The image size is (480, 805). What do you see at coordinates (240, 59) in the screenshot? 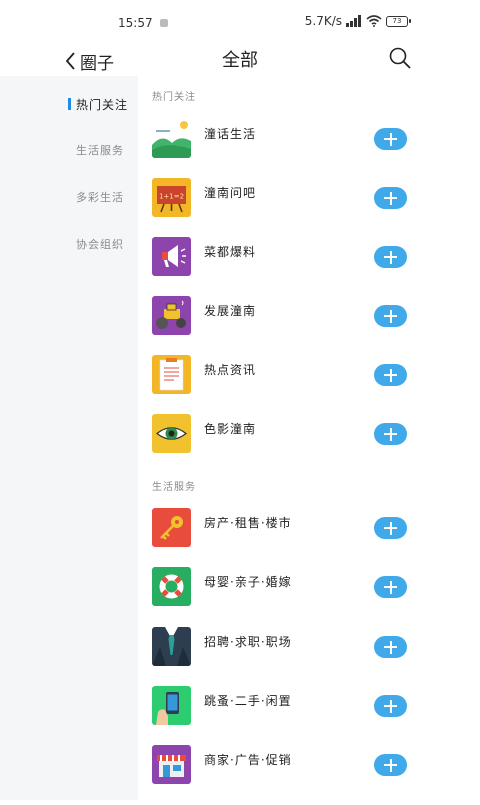
I see `nav-bar: 圈子 全部` at bounding box center [240, 59].